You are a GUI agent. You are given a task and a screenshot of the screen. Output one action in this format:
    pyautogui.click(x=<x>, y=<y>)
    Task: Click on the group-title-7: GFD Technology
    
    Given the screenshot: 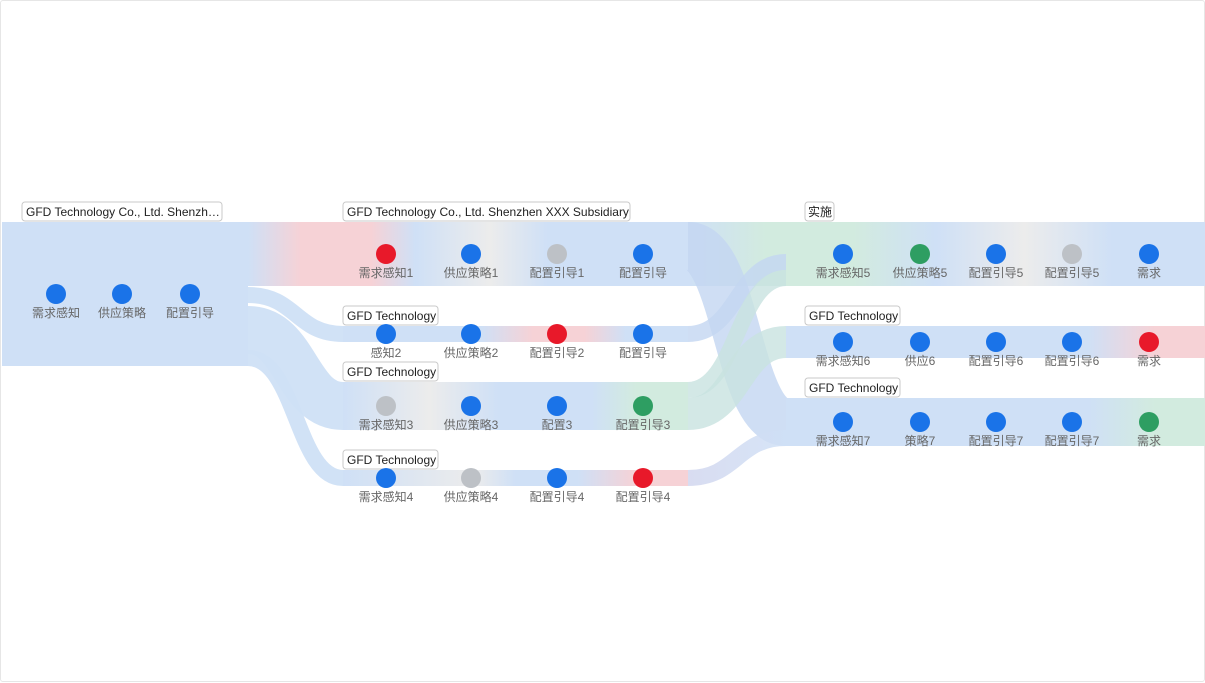 What is the action you would take?
    pyautogui.click(x=852, y=387)
    